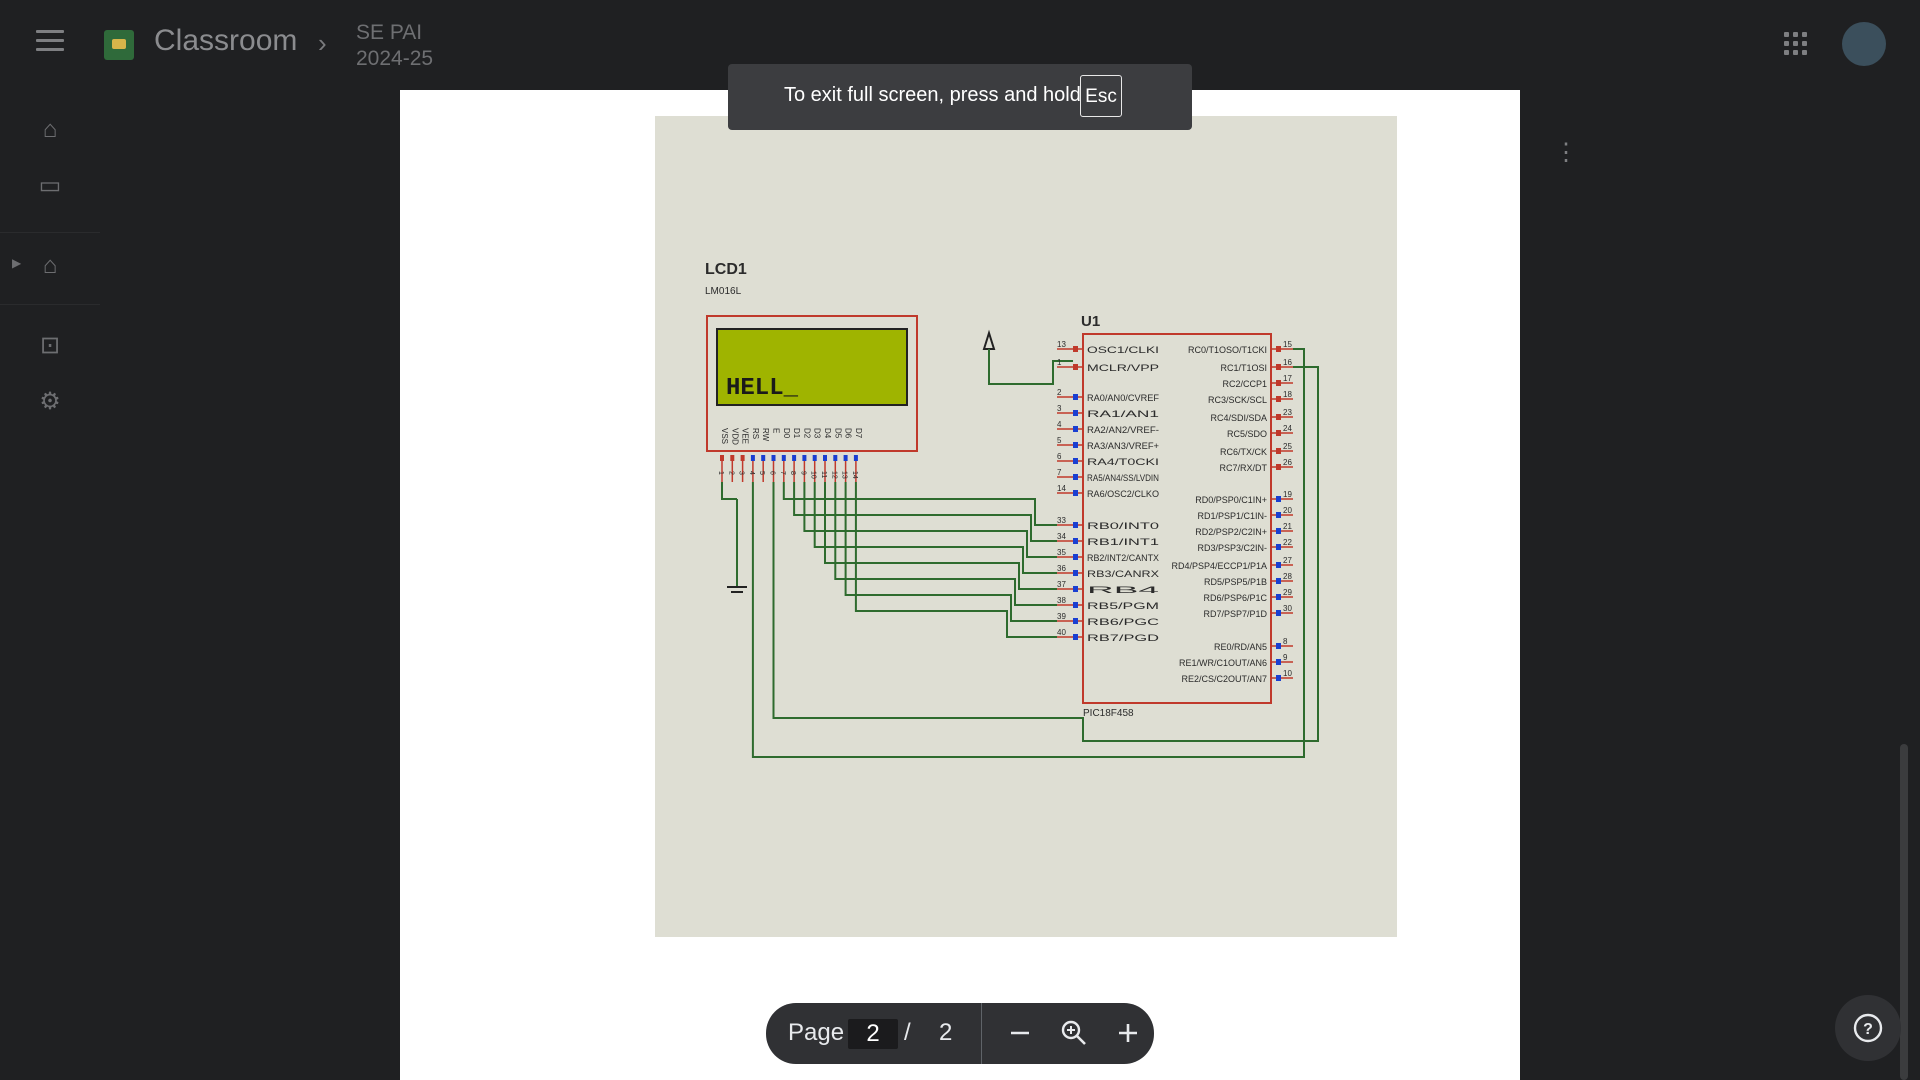 The image size is (1920, 1080). I want to click on mcu-pin-number: 1, so click(1059, 362).